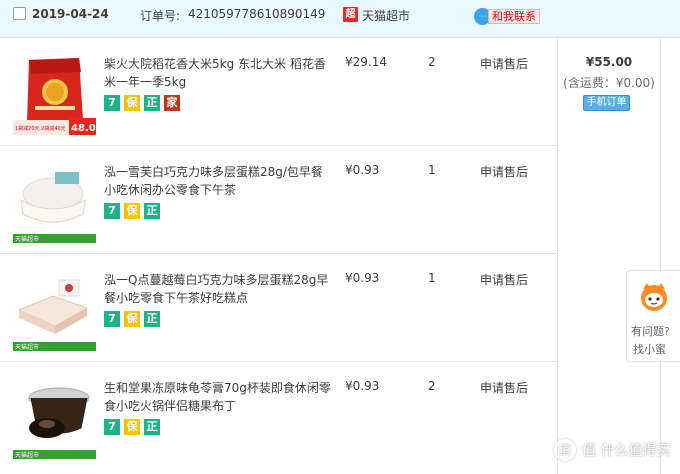  Describe the element at coordinates (218, 289) in the screenshot. I see `product-title-link: 泓一Q点蔓越莓白巧克力味多层蛋糕28g早餐小吃零食下午茶好吃糕点` at that location.